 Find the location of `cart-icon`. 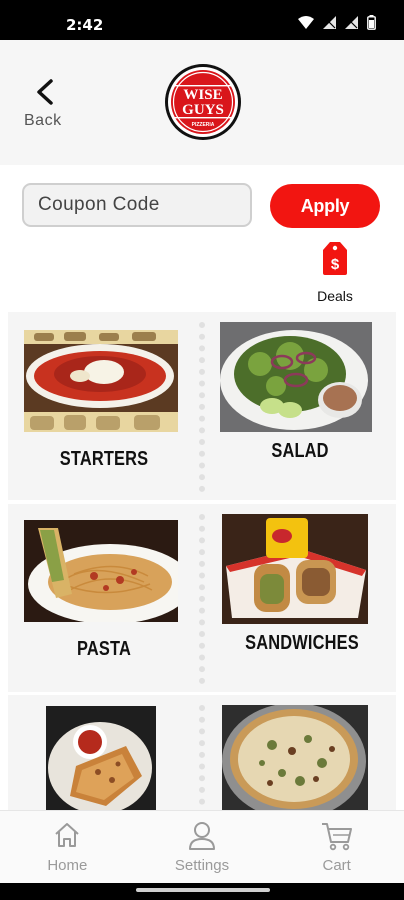

cart-icon is located at coordinates (336, 837).